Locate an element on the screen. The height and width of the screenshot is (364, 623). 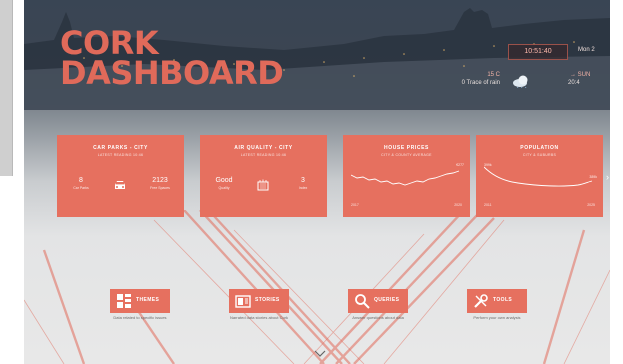
stories-label: STORIES is located at coordinates (267, 300).